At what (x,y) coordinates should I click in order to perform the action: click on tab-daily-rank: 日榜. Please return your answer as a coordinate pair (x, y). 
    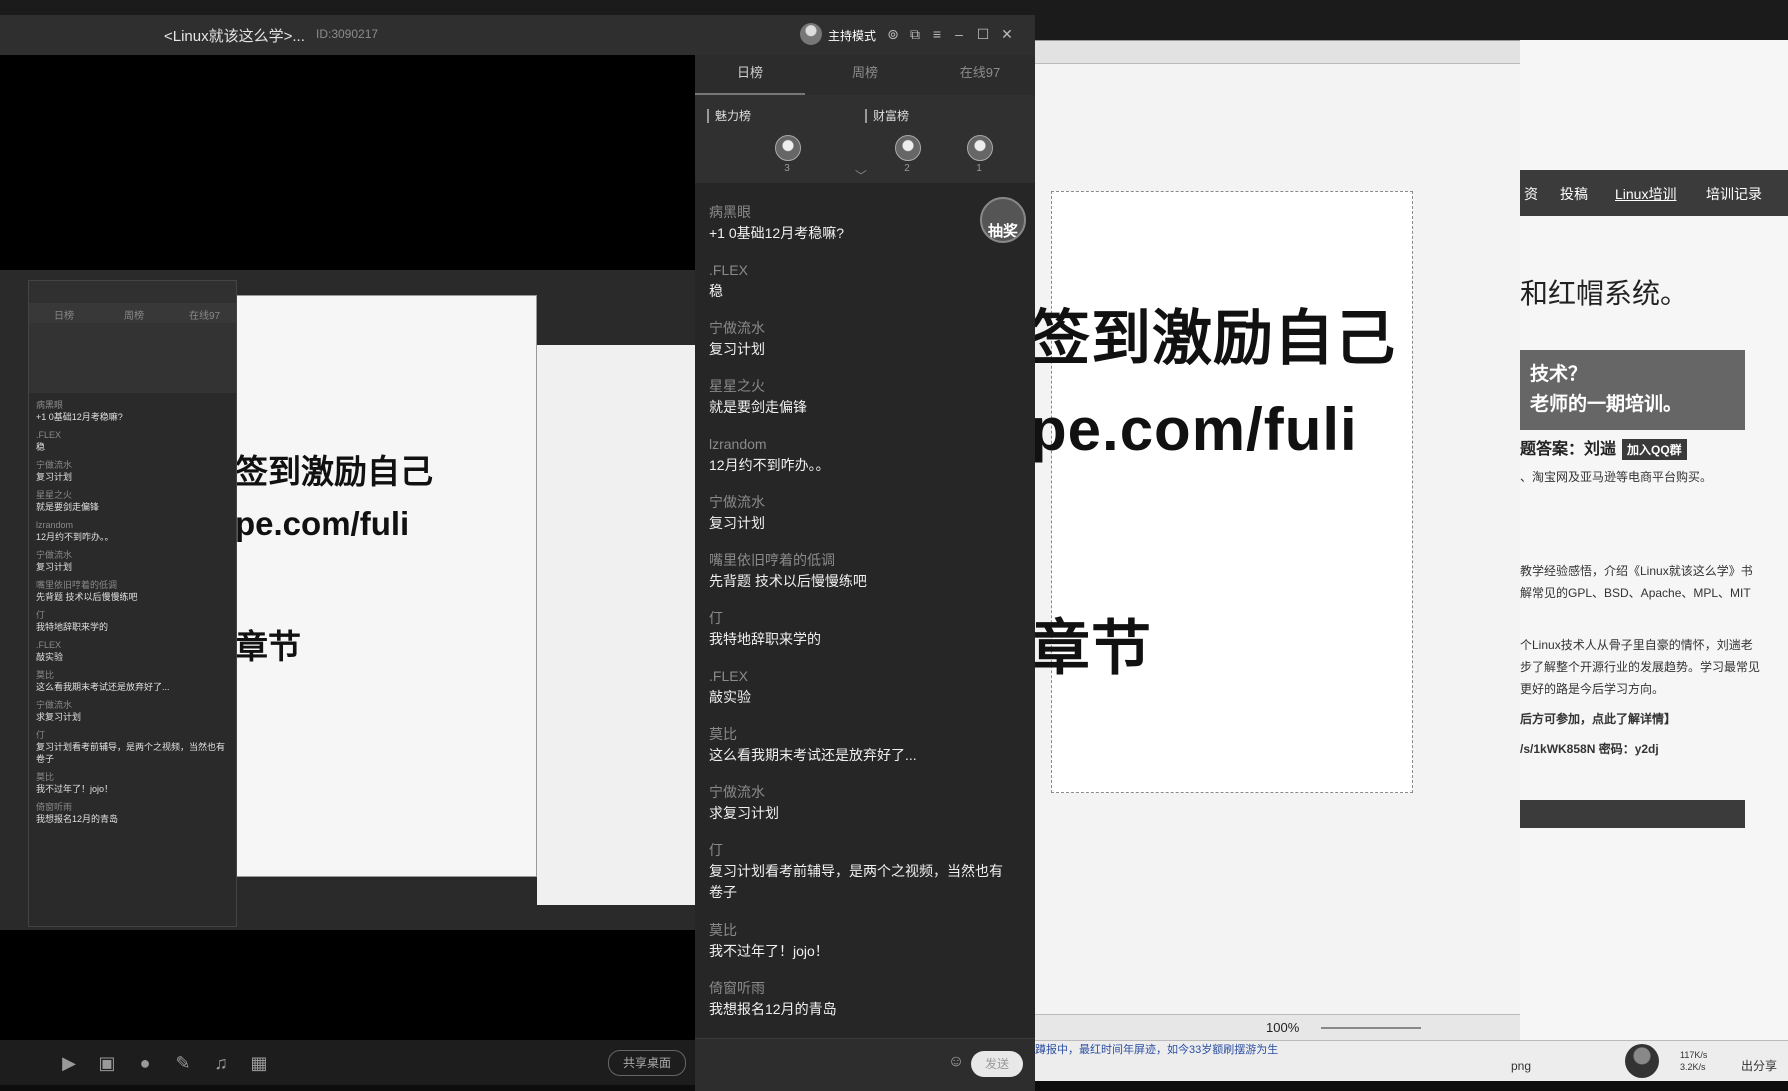
    Looking at the image, I should click on (750, 75).